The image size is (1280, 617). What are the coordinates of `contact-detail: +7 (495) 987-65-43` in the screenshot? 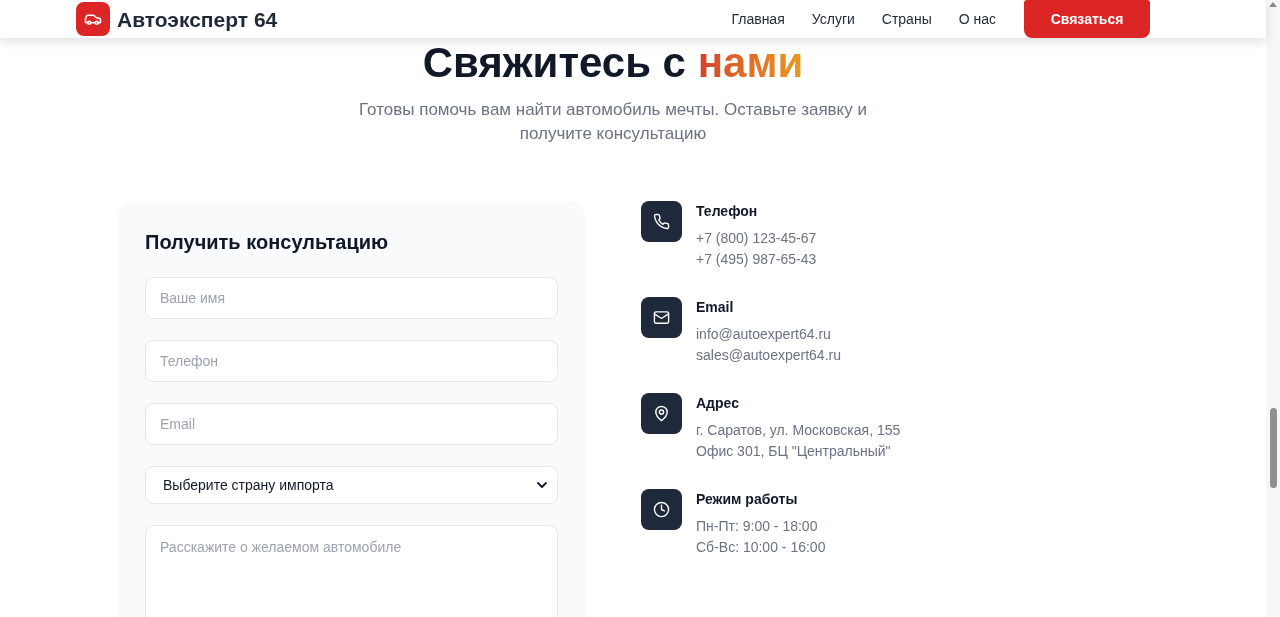 It's located at (756, 259).